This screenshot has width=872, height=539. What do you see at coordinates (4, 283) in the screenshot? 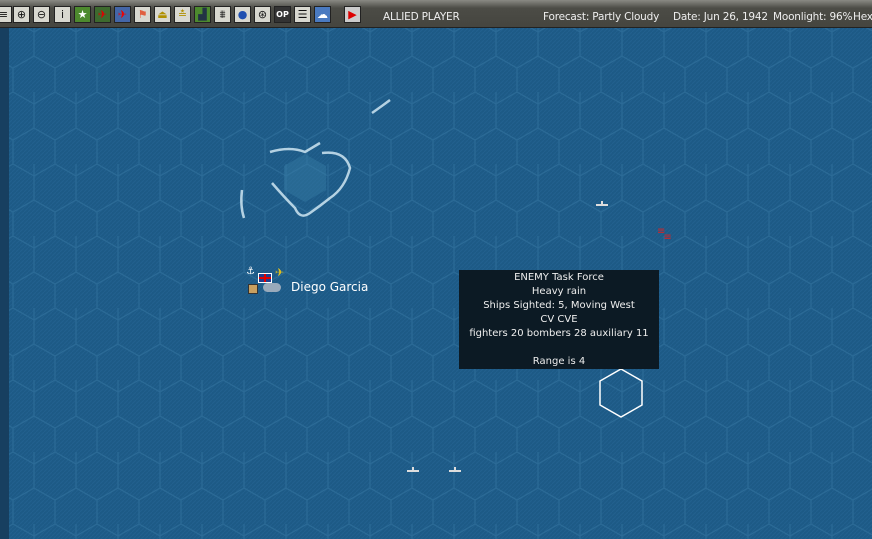
I see `map-edge` at bounding box center [4, 283].